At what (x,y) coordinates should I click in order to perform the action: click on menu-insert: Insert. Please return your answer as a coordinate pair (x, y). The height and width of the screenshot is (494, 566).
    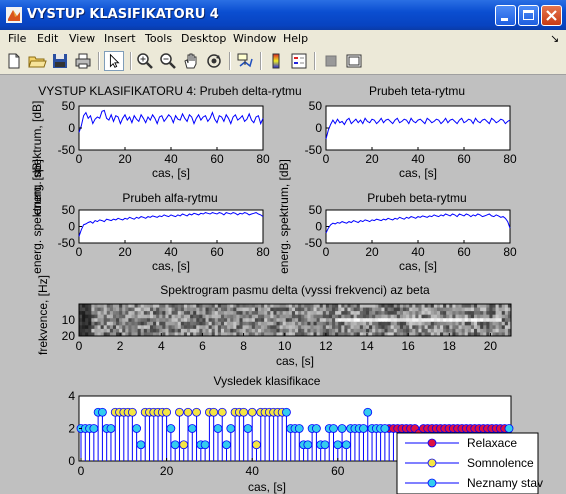
    Looking at the image, I should click on (120, 38).